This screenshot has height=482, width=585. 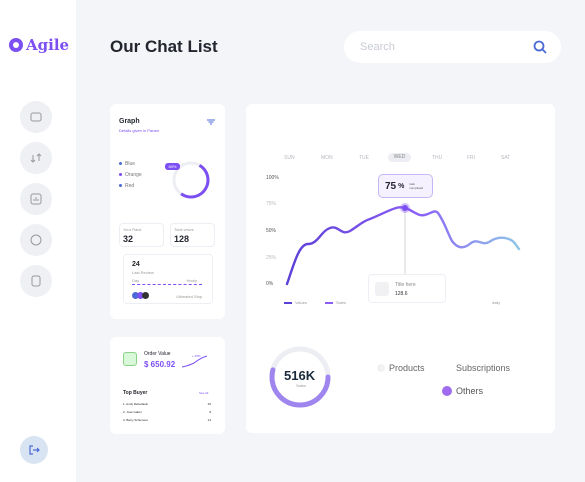 I want to click on chart-legend: Values Sales, so click(x=315, y=302).